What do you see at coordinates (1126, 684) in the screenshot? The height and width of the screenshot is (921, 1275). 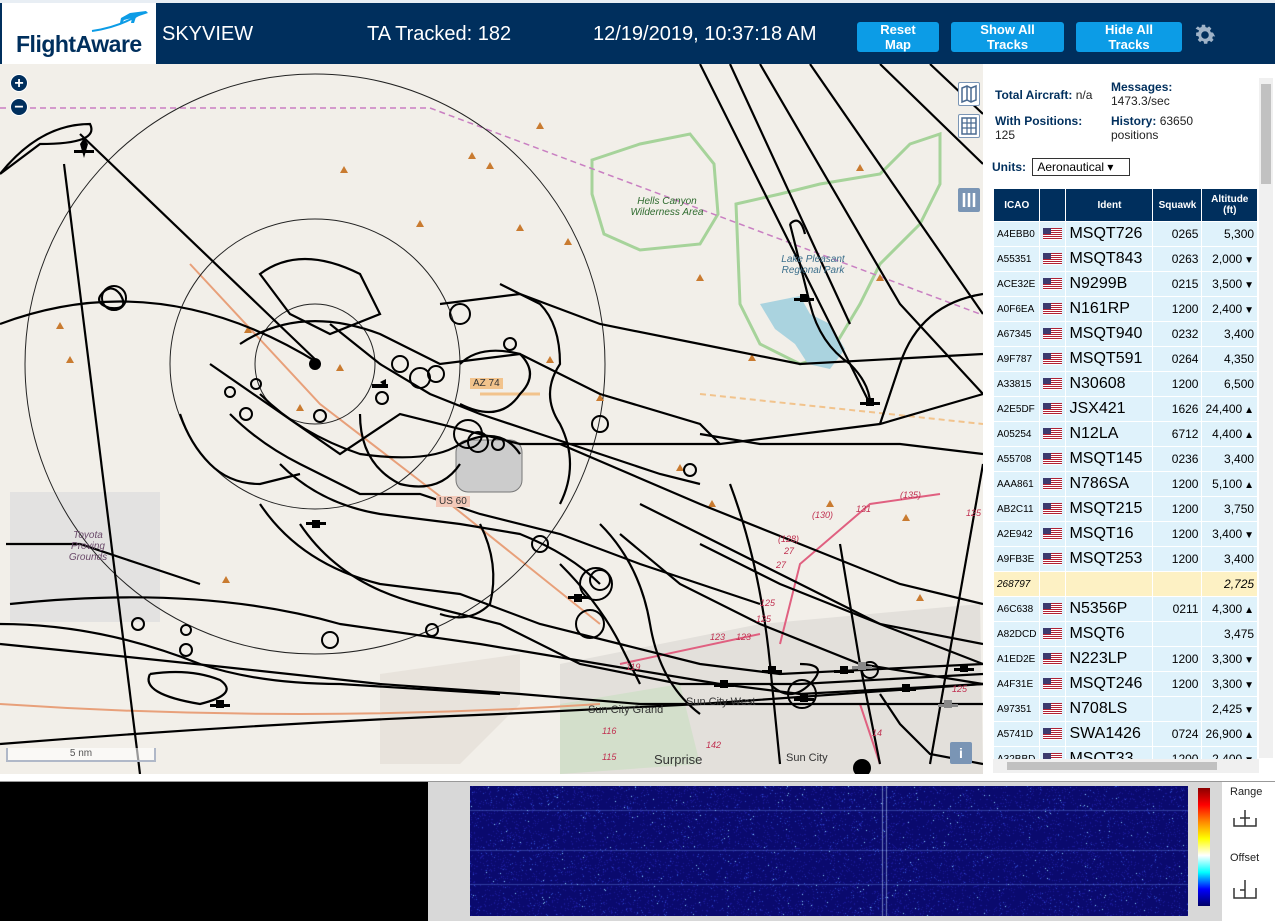 I see `table-row: A4F31E MSQT246 1200 3,300 ▼` at bounding box center [1126, 684].